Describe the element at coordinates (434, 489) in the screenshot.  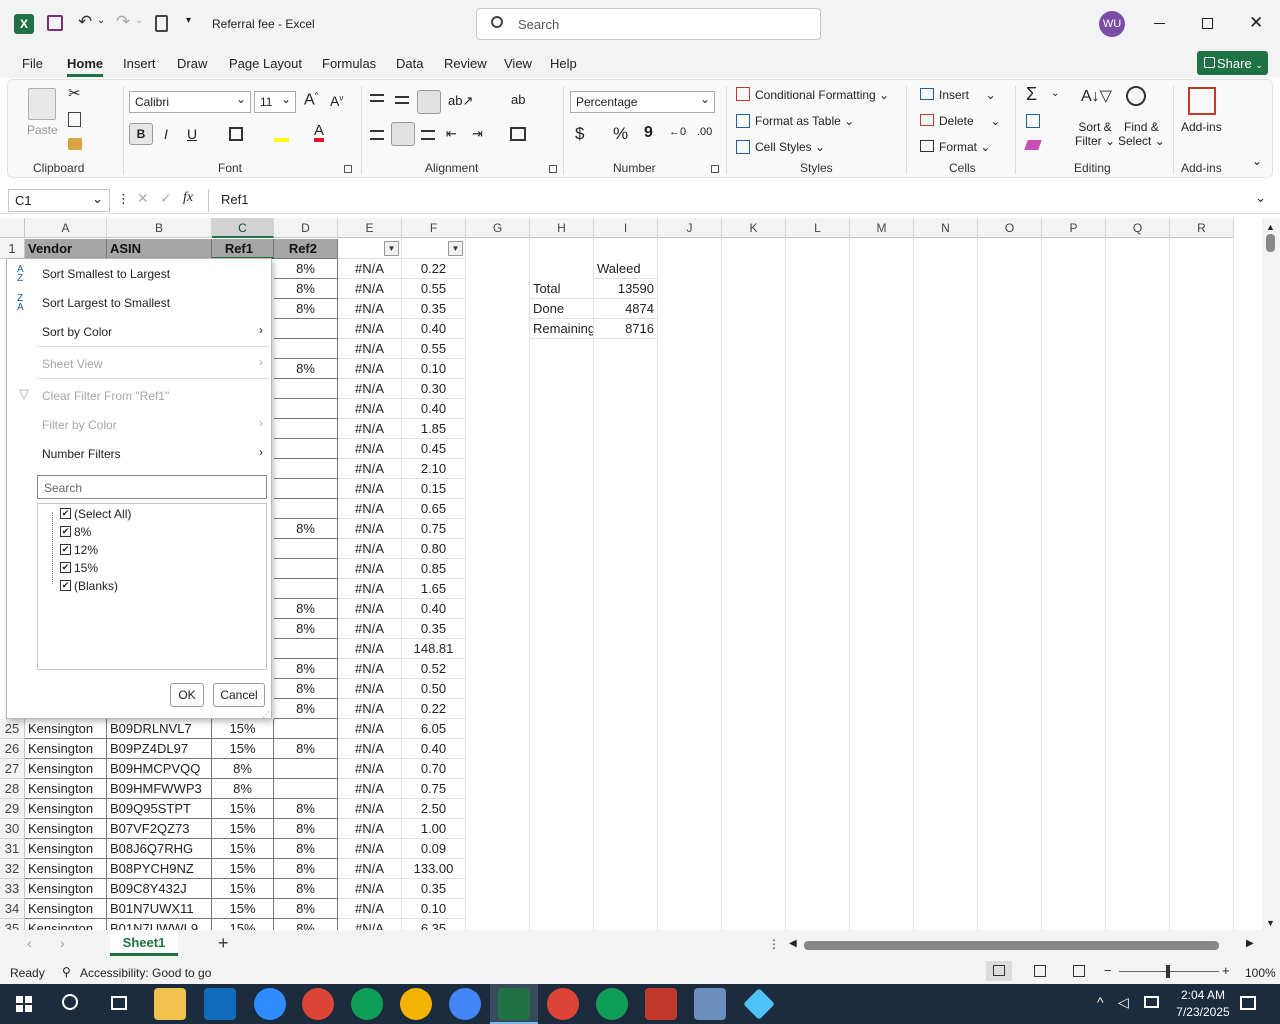
I see `cell-fee: 0.15` at that location.